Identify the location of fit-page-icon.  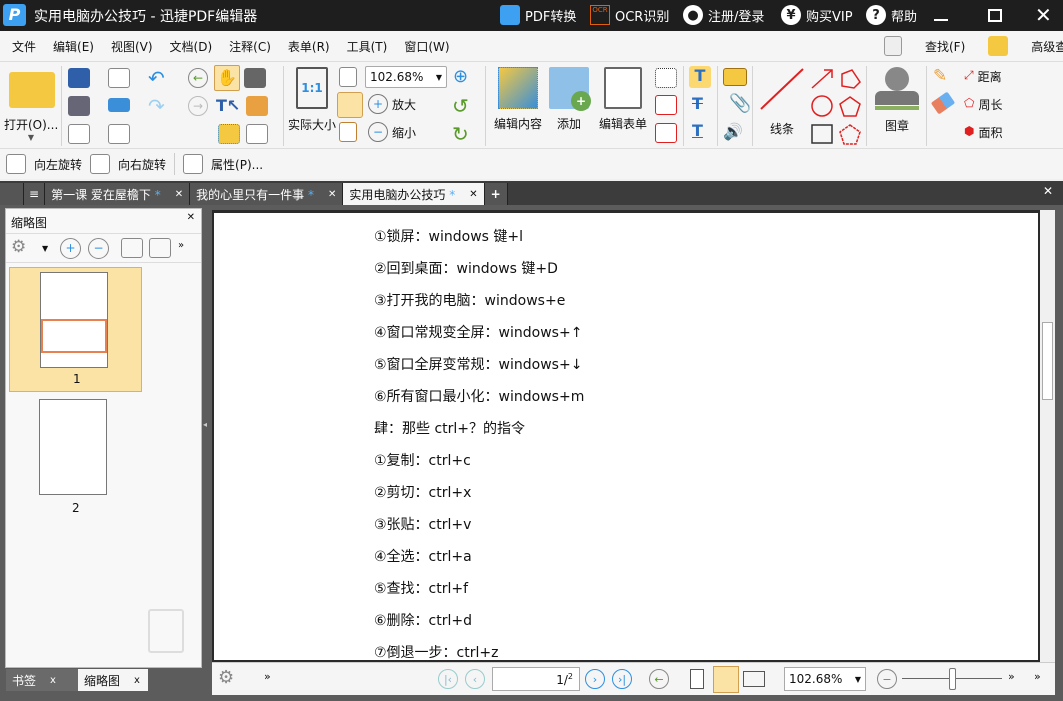
(348, 77).